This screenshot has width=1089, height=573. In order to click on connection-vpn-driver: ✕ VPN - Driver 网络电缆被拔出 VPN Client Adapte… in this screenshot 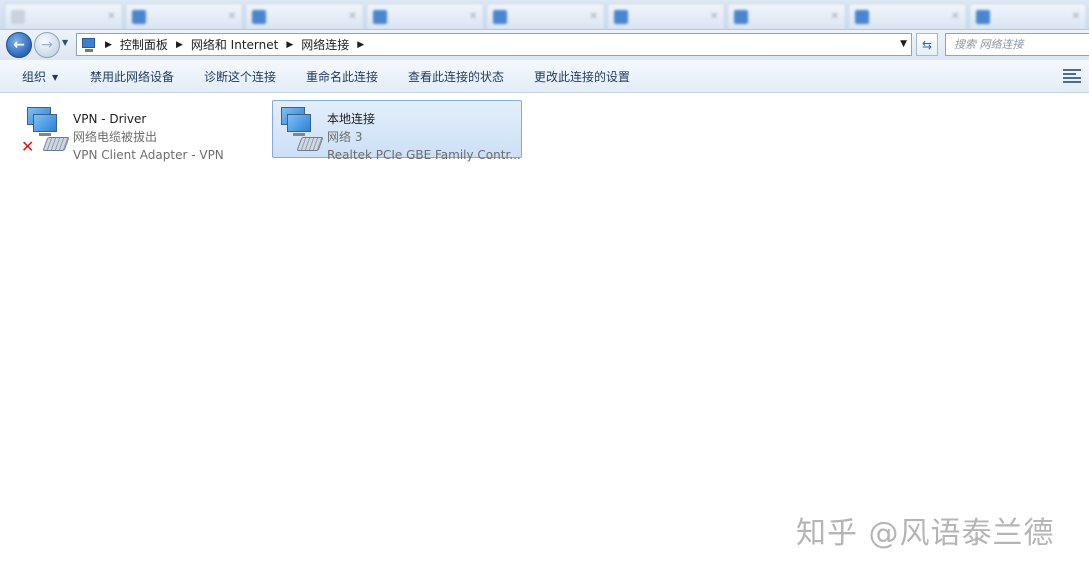, I will do `click(138, 131)`.